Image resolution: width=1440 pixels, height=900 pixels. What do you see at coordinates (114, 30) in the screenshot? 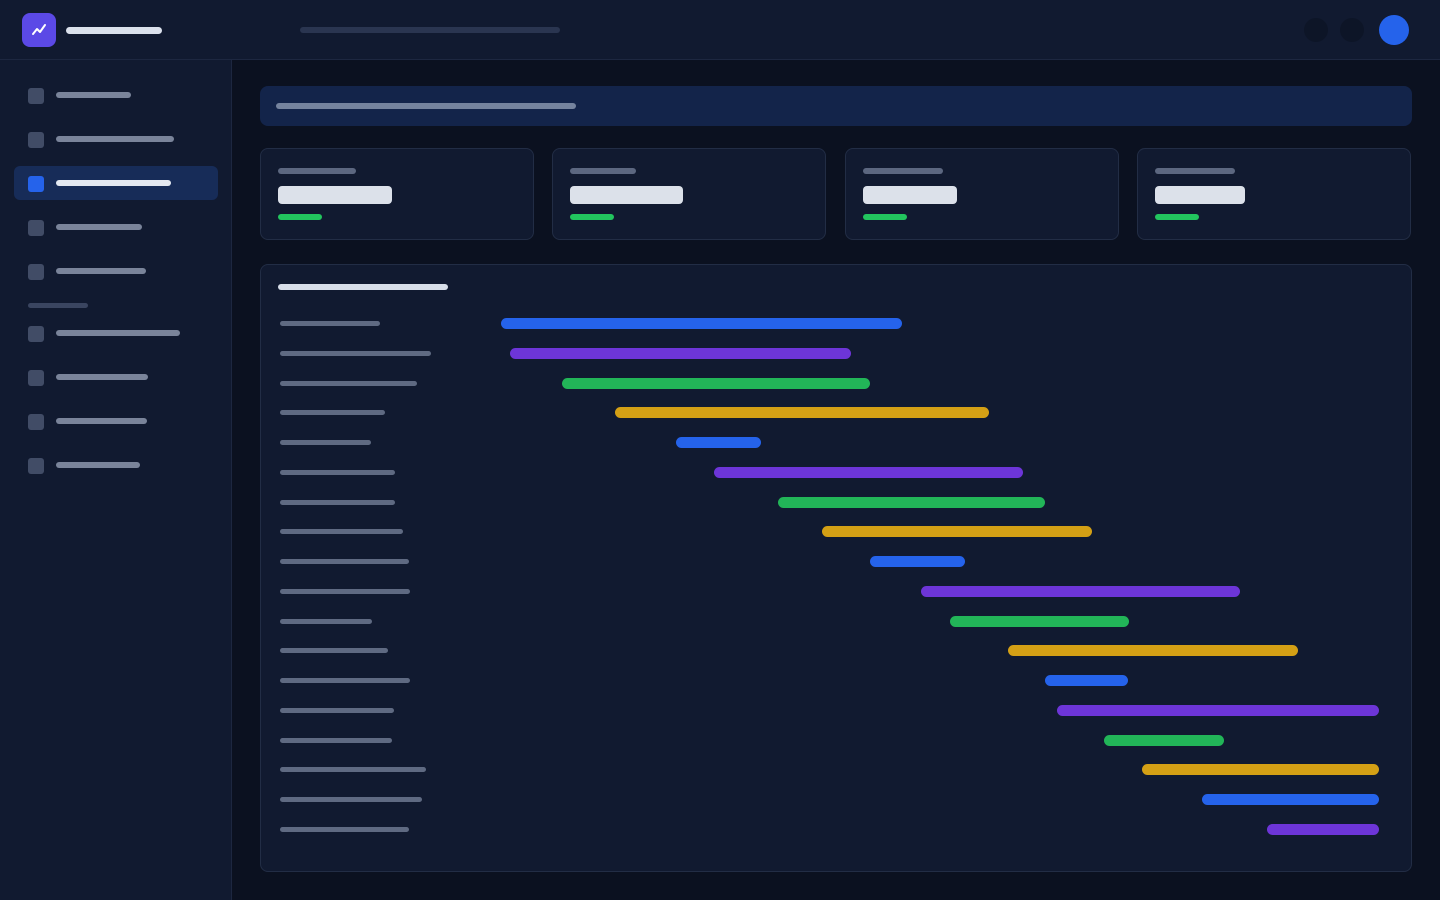
I see `app-title` at bounding box center [114, 30].